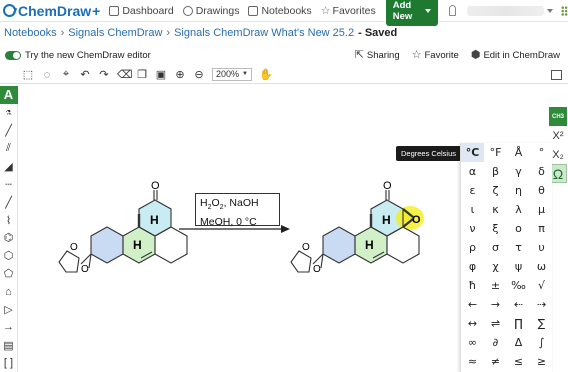  What do you see at coordinates (141, 11) in the screenshot?
I see `nav-dashboard: Dashboard` at bounding box center [141, 11].